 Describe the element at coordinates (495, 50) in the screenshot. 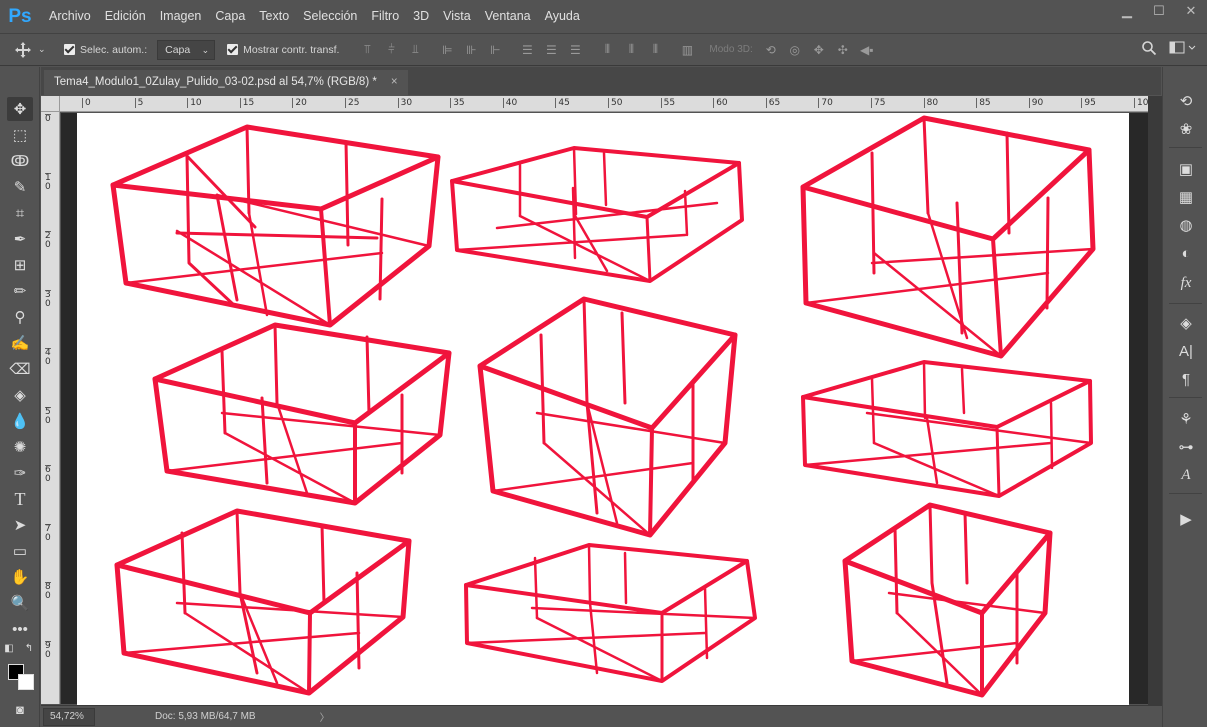

I see `align-right-icon: ⊩` at that location.